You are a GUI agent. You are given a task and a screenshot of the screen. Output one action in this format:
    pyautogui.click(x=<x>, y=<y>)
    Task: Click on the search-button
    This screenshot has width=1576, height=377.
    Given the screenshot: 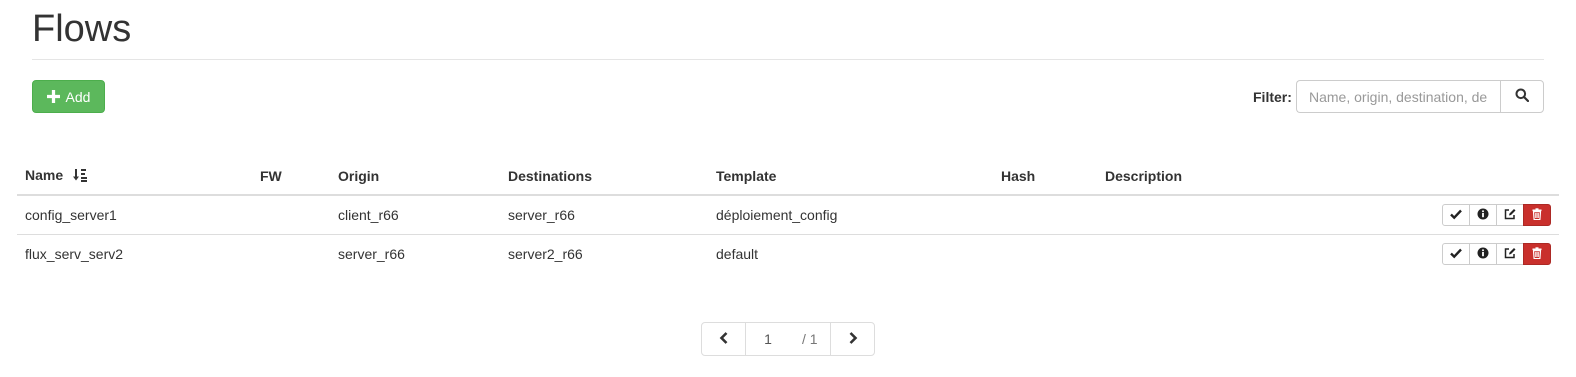 What is the action you would take?
    pyautogui.click(x=1522, y=96)
    